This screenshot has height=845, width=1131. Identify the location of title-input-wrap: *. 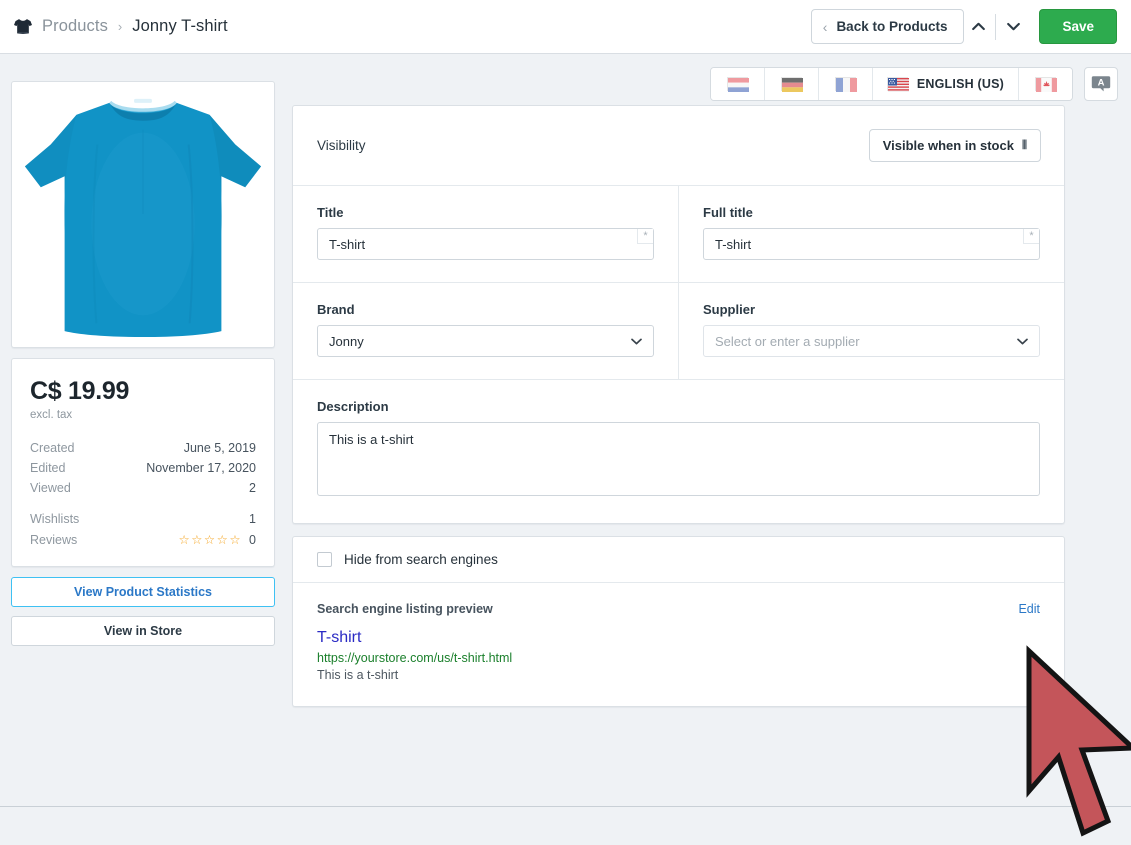
(485, 244).